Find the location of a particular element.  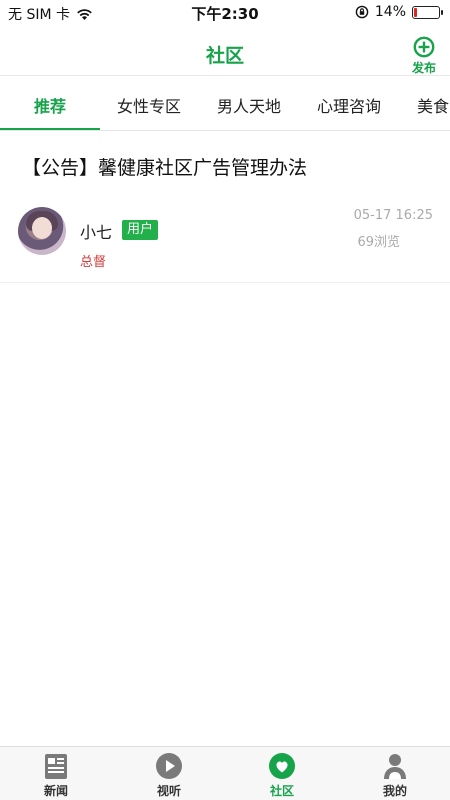

status-right: 14% is located at coordinates (399, 12).